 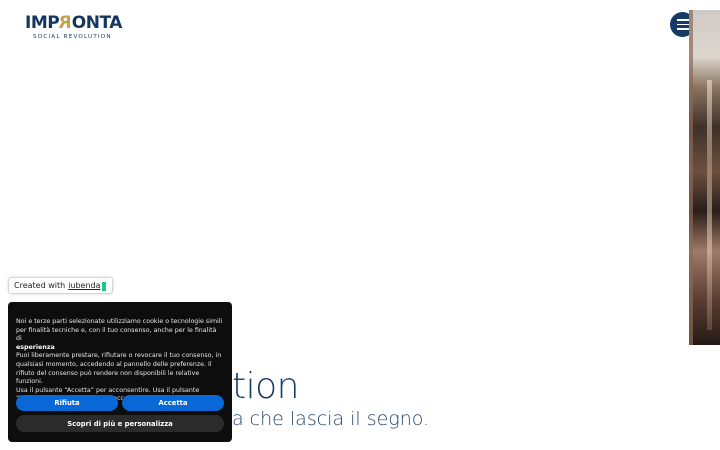 I want to click on hero-image-highlight, so click(x=709, y=205).